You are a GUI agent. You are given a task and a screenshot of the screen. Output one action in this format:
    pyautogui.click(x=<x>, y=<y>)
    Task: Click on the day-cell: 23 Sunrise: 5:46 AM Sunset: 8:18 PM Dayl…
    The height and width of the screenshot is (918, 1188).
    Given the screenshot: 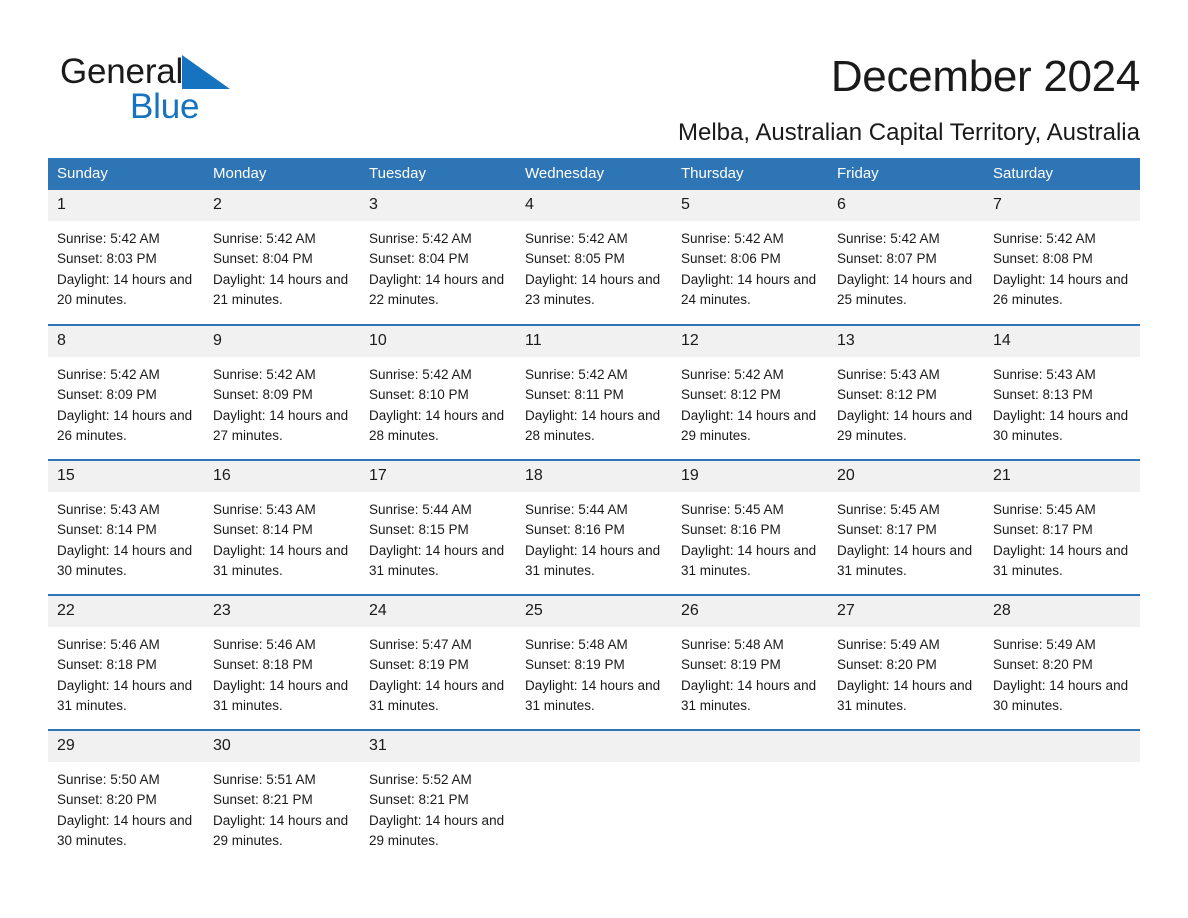 What is the action you would take?
    pyautogui.click(x=282, y=662)
    